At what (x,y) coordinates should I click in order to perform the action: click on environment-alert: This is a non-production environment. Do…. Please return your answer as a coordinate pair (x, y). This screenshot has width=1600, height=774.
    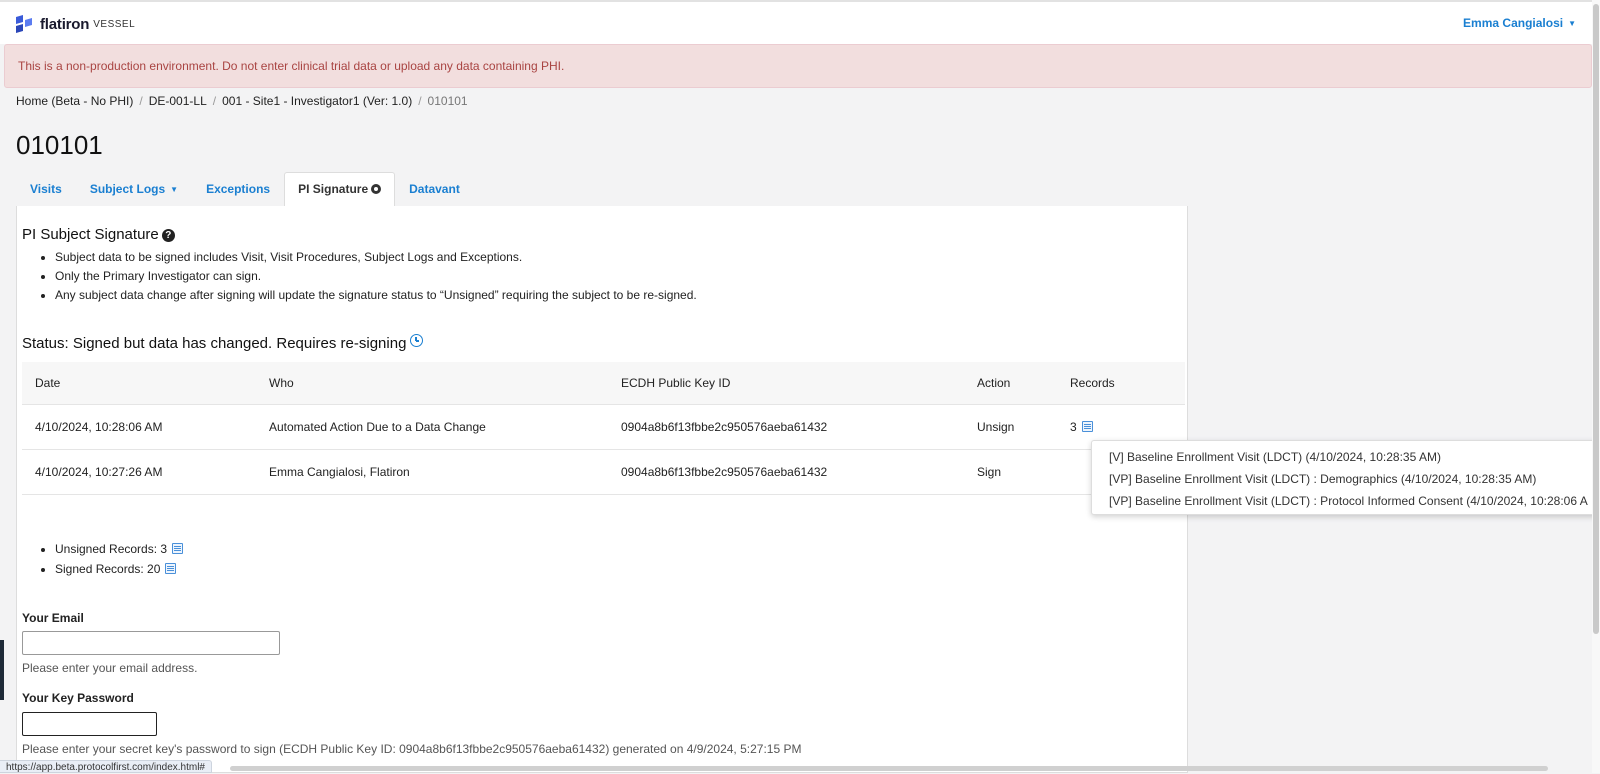
    Looking at the image, I should click on (798, 66).